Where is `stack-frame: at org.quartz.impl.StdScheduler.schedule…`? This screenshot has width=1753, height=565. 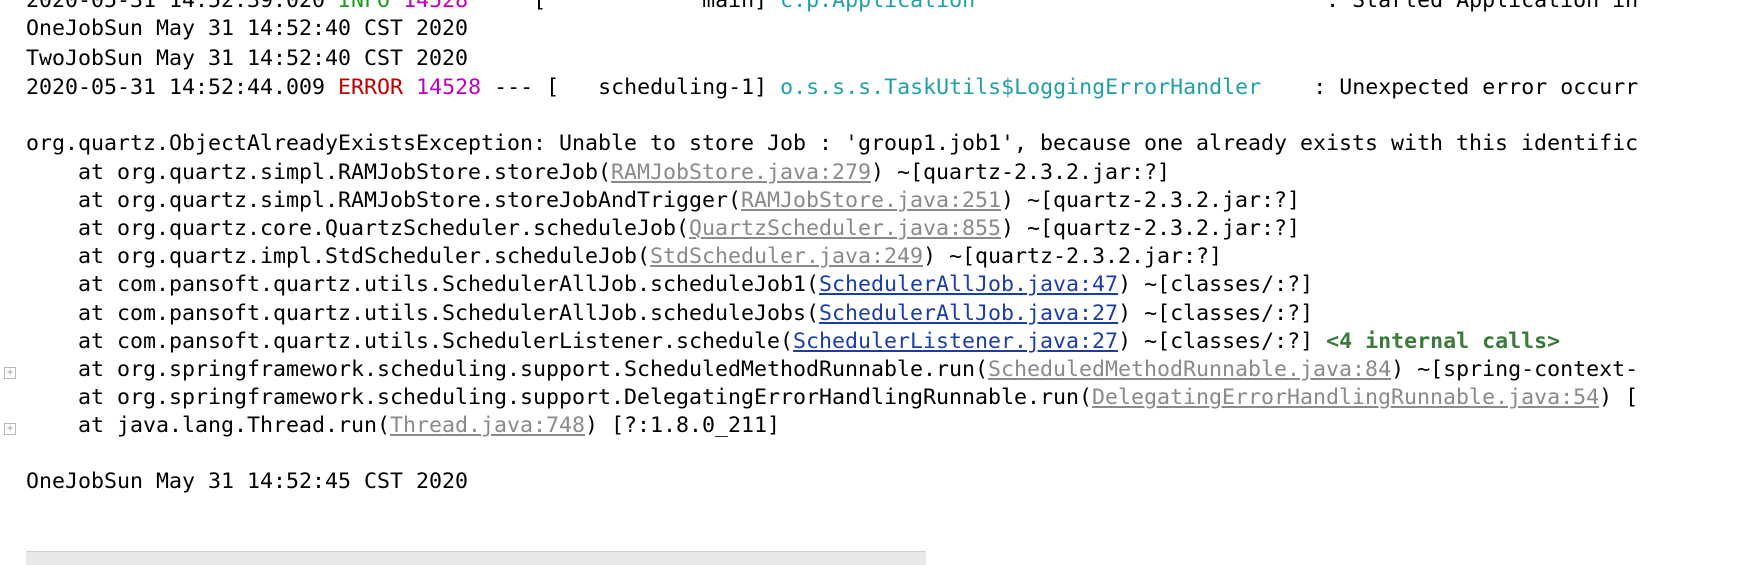 stack-frame: at org.quartz.impl.StdScheduler.schedule… is located at coordinates (624, 256).